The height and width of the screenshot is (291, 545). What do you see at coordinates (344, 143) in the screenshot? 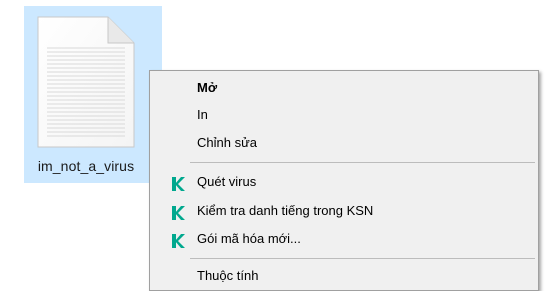
I see `menu-item-edit: Chỉnh sửa` at bounding box center [344, 143].